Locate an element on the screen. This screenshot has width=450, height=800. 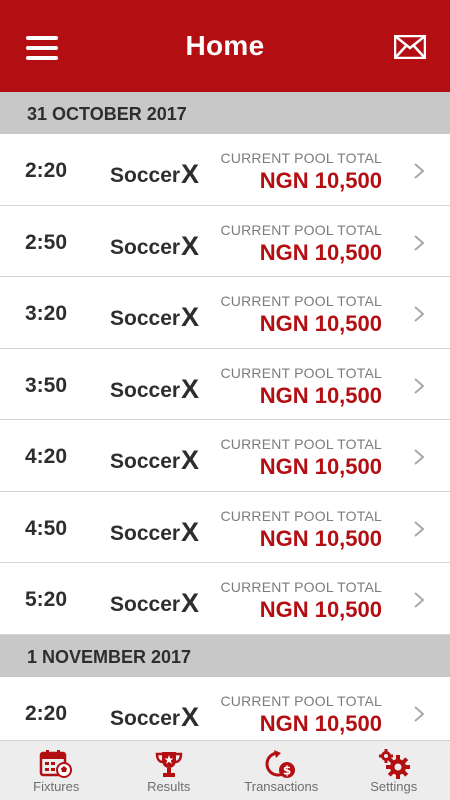
fixture-row: 4:50 SoccerX CURRENT POOL TOTAL NGN 10,500 is located at coordinates (225, 527).